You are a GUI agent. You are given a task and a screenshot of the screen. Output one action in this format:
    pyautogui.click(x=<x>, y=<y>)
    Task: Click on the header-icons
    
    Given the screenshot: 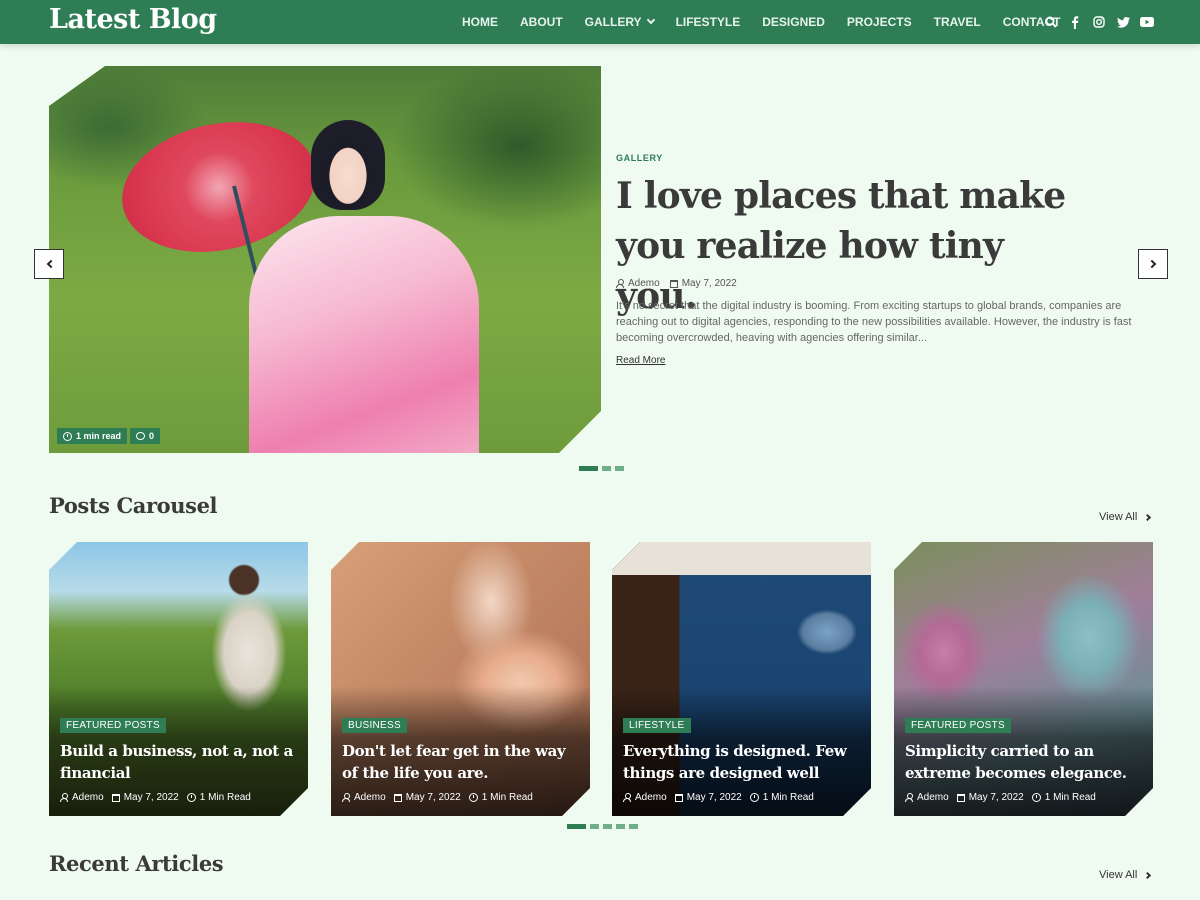 What is the action you would take?
    pyautogui.click(x=1099, y=22)
    